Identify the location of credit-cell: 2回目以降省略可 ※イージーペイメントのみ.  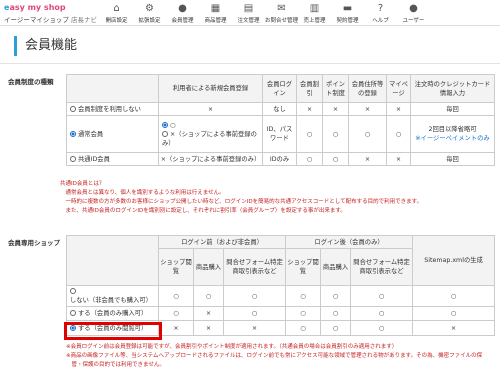
(452, 134).